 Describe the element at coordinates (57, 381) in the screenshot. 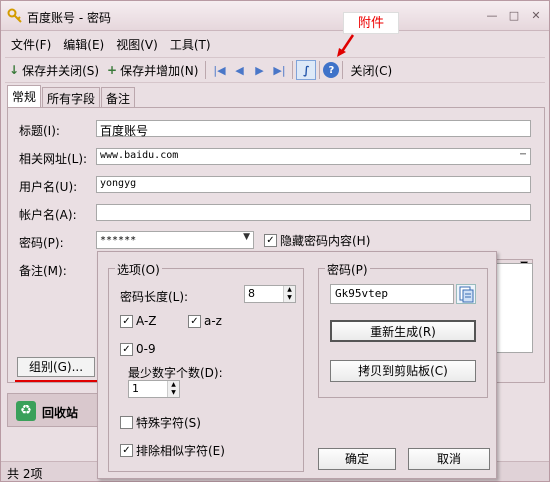

I see `red-underline` at that location.